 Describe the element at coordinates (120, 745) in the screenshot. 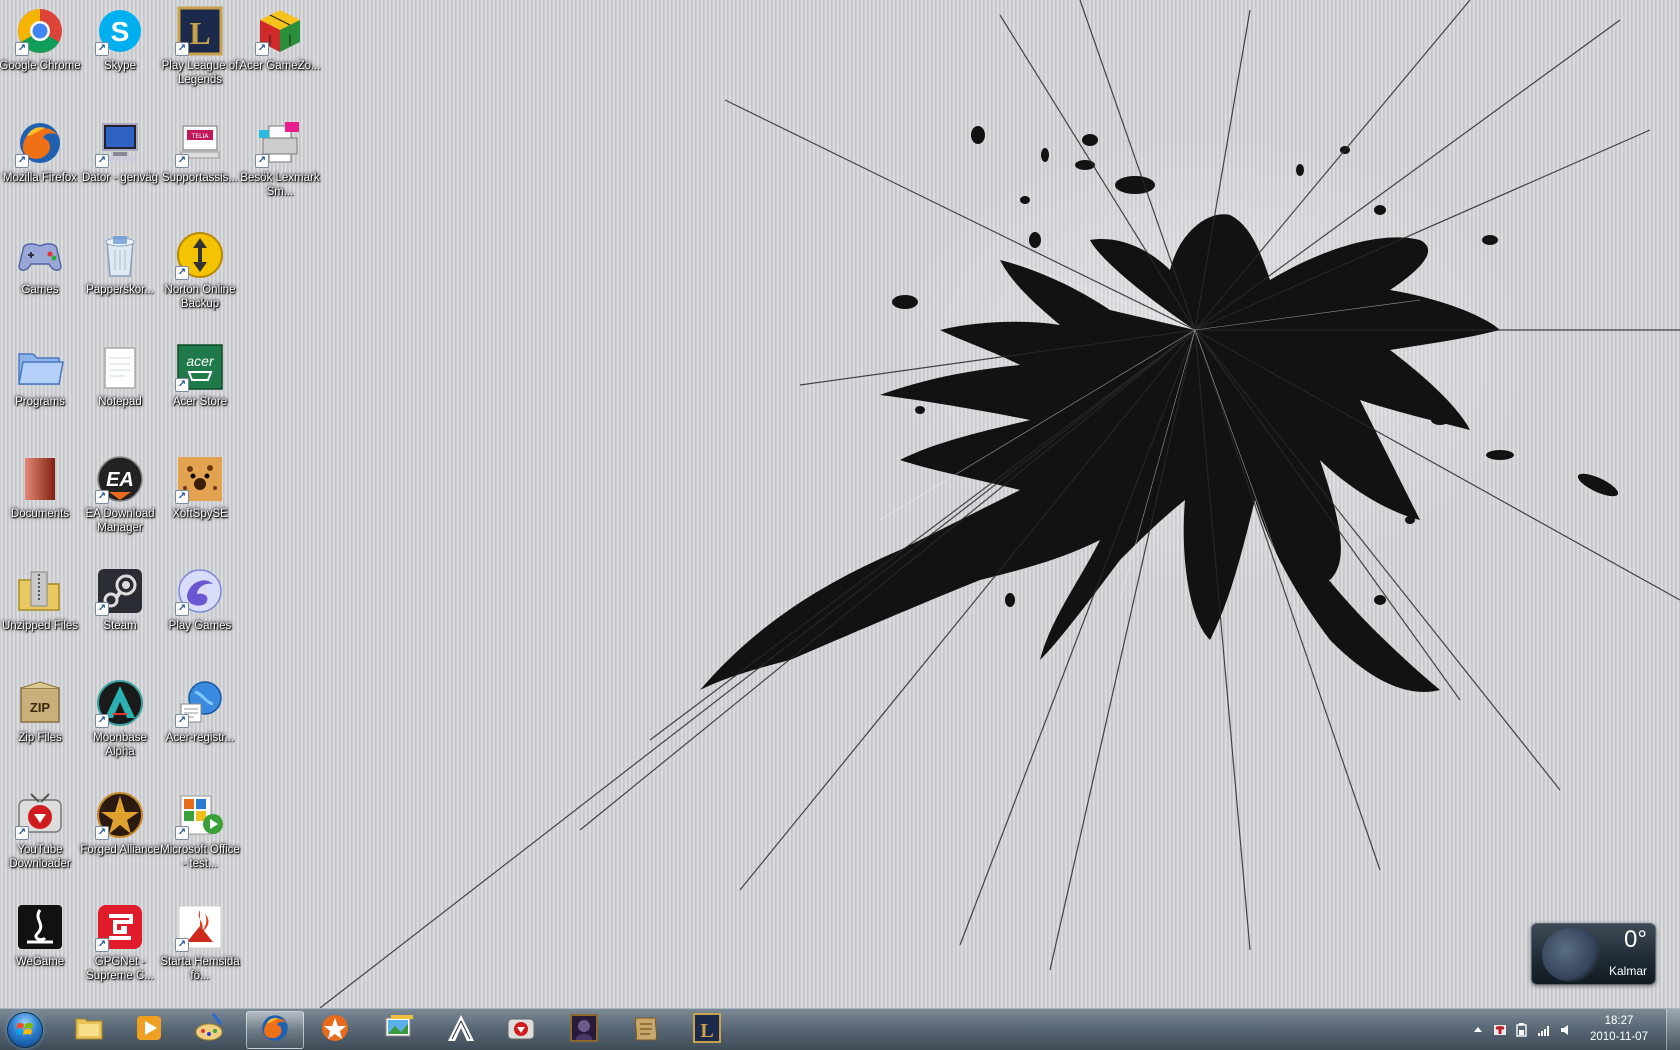

I see `desktop-icon-label: Moonbase Alpha` at that location.